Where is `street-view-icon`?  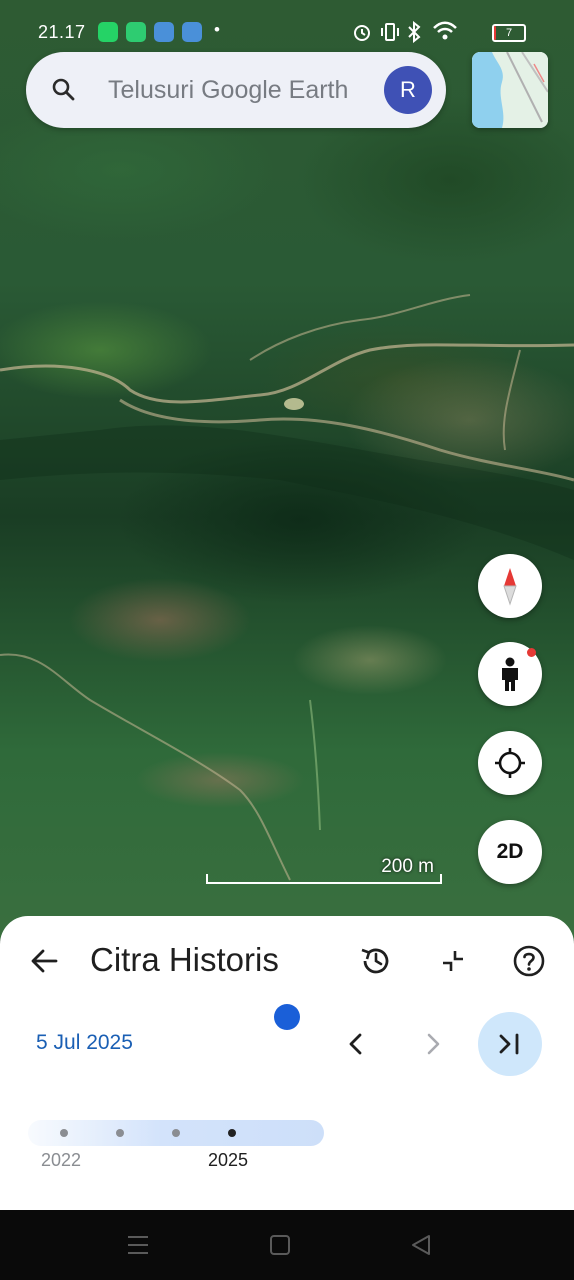
street-view-icon is located at coordinates (510, 674).